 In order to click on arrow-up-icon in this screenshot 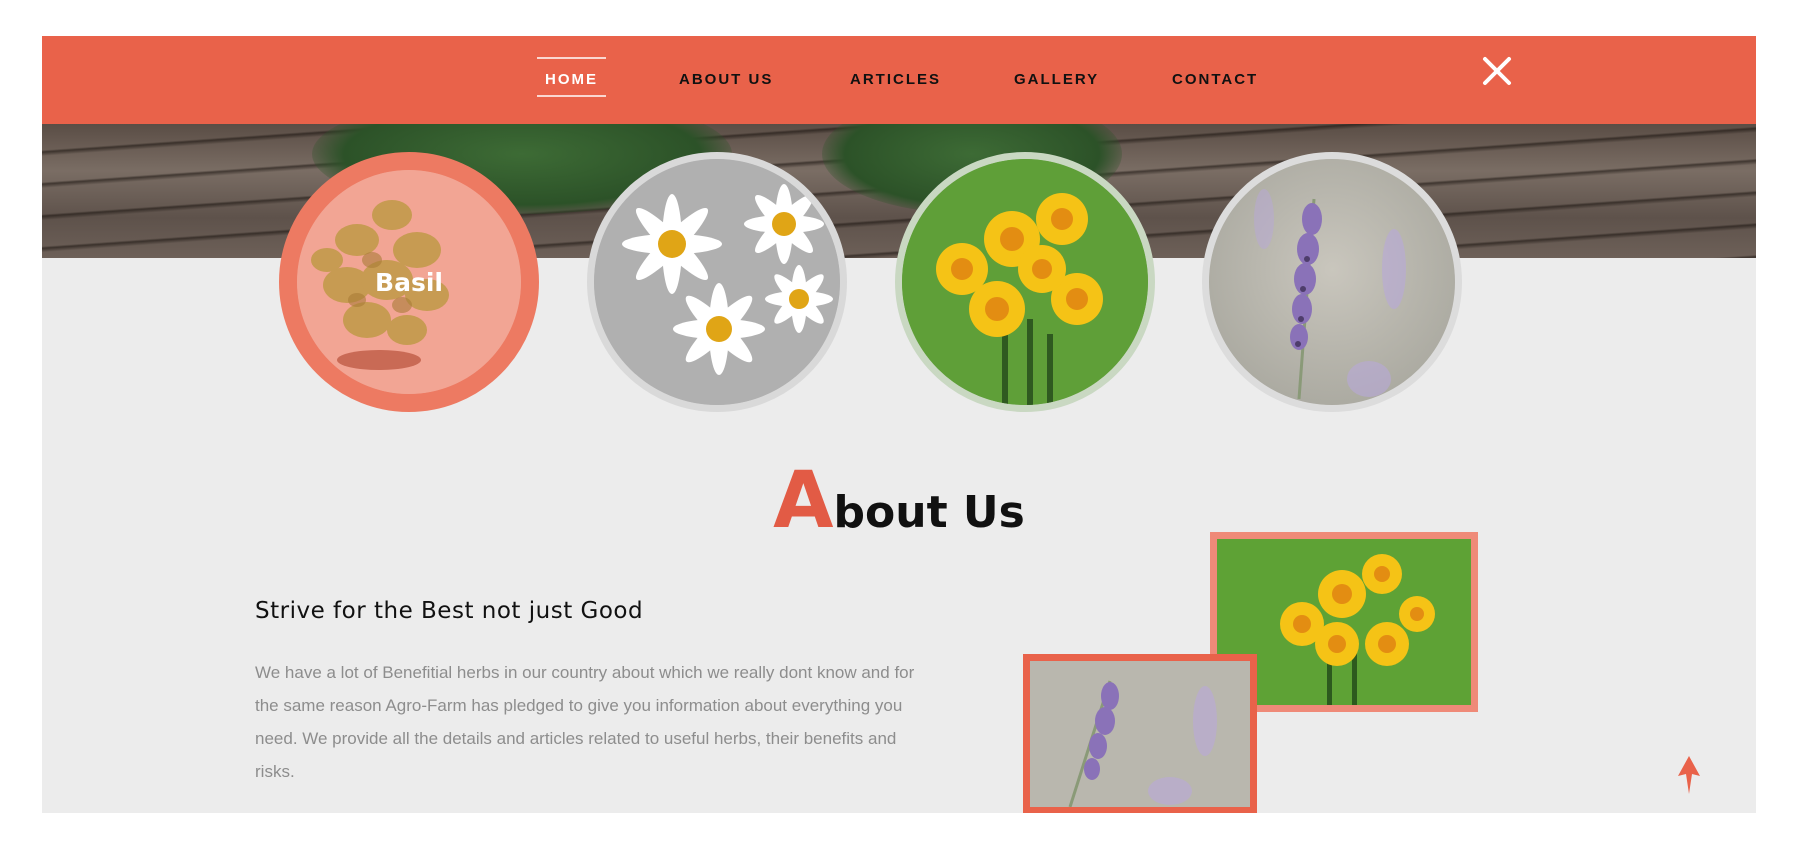, I will do `click(1689, 775)`.